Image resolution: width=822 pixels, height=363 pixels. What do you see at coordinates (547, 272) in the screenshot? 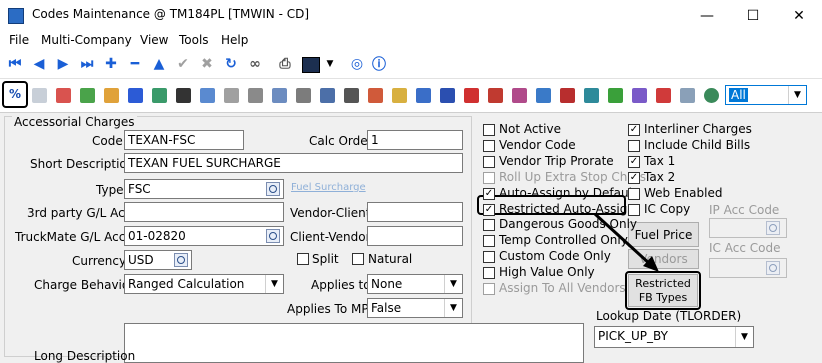
I see `behavior-checkbox-label: High Value Only` at bounding box center [547, 272].